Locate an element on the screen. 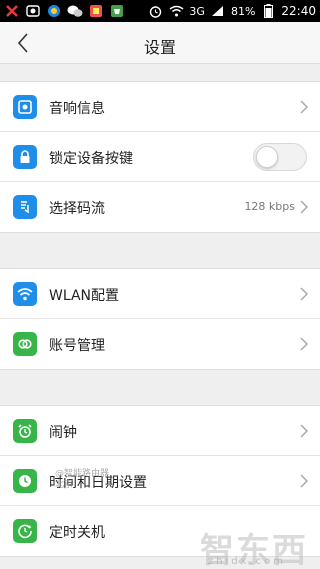 The height and width of the screenshot is (569, 320). wifi-status-icon is located at coordinates (176, 11).